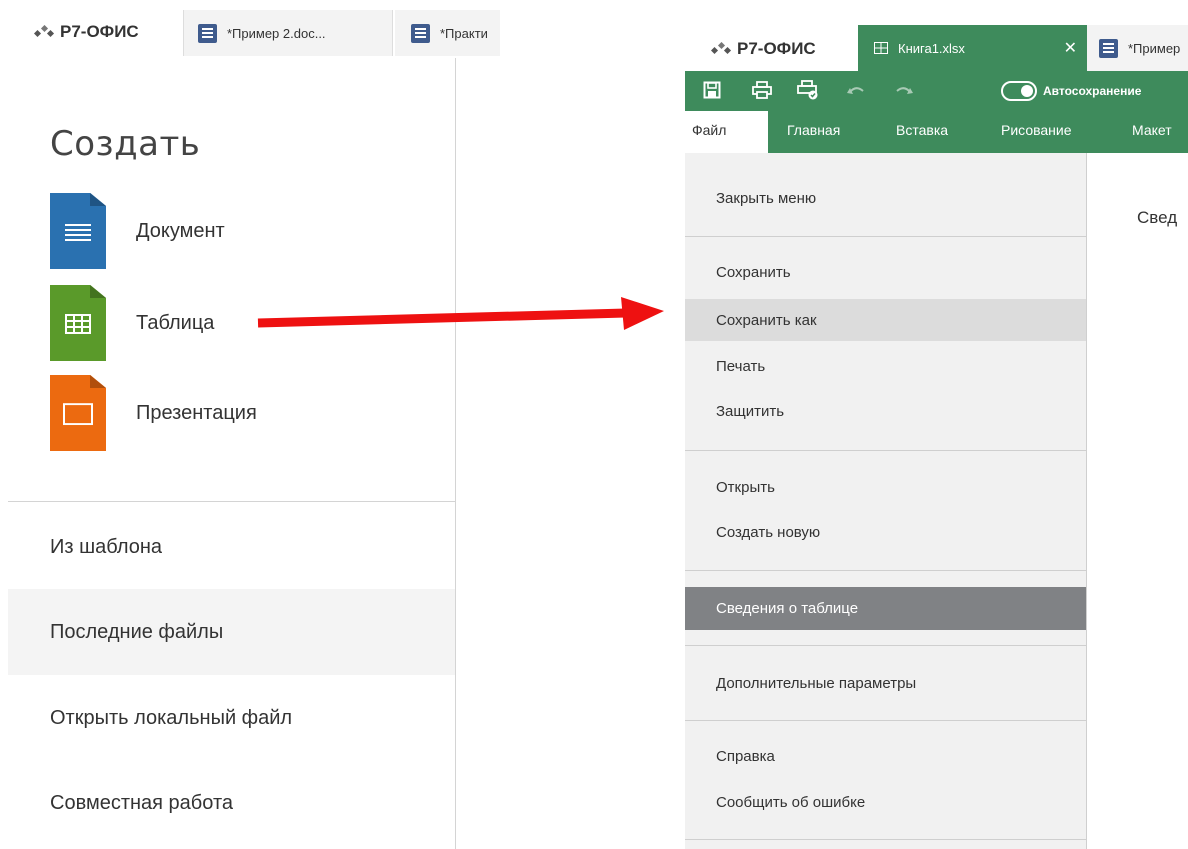 This screenshot has height=849, width=1188. What do you see at coordinates (125, 144) in the screenshot?
I see `create-heading: Создать` at bounding box center [125, 144].